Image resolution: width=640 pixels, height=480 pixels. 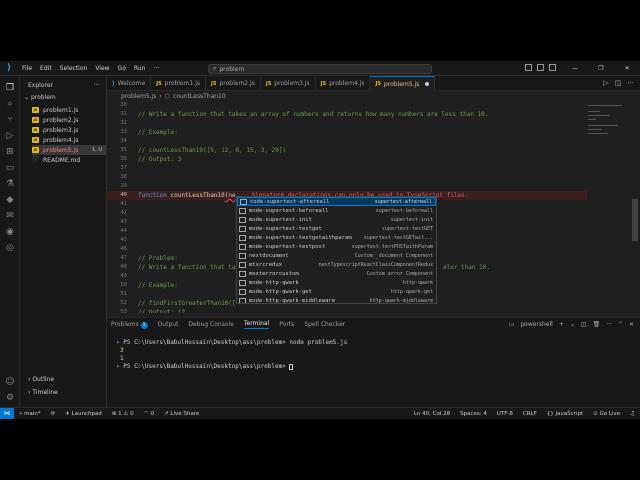 I want to click on menu-go: Go, so click(x=122, y=68).